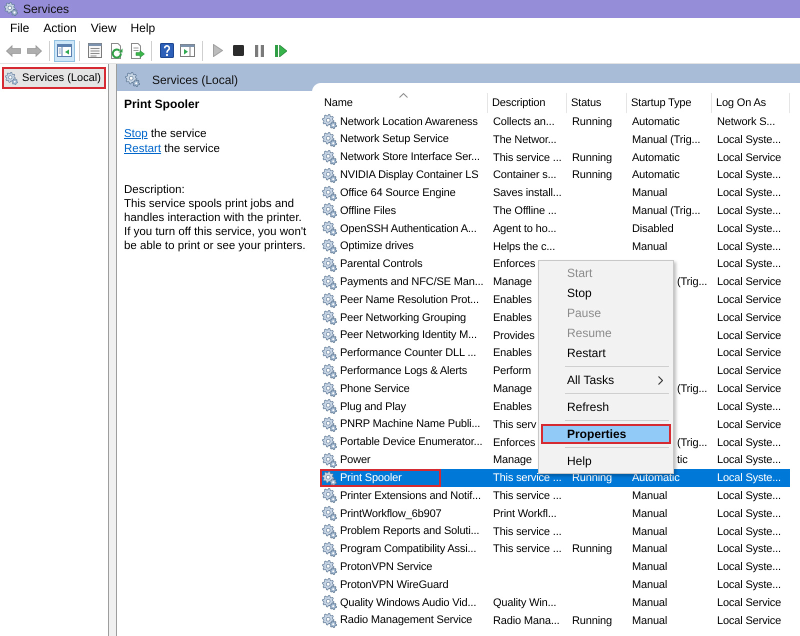 Image resolution: width=800 pixels, height=636 pixels. I want to click on service-name: Plug and Play, so click(373, 407).